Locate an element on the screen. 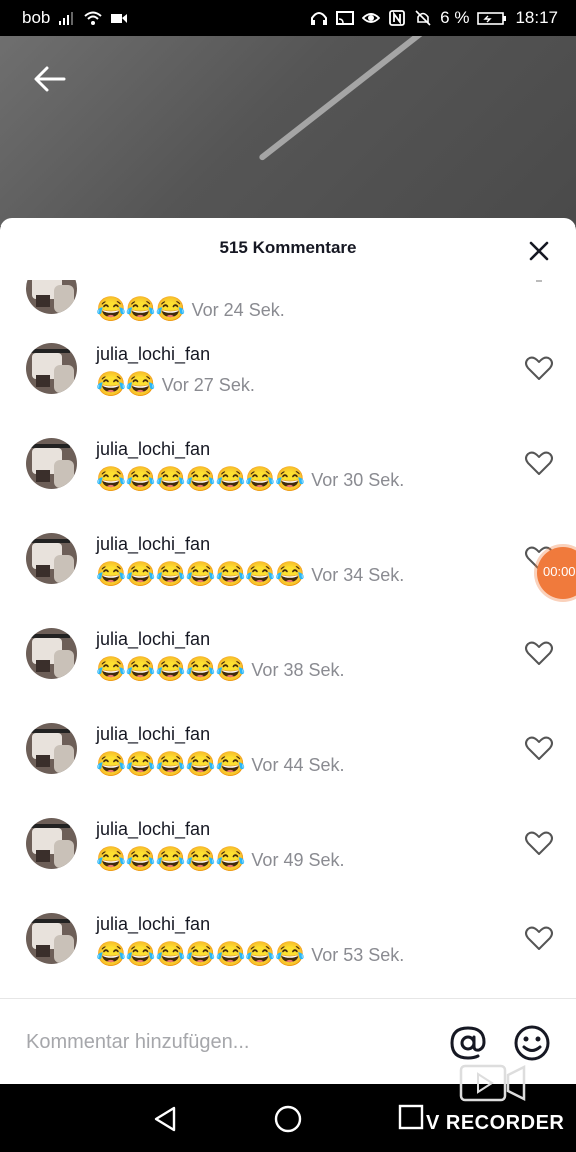 The width and height of the screenshot is (576, 1152). nav-home-icon is located at coordinates (288, 1119).